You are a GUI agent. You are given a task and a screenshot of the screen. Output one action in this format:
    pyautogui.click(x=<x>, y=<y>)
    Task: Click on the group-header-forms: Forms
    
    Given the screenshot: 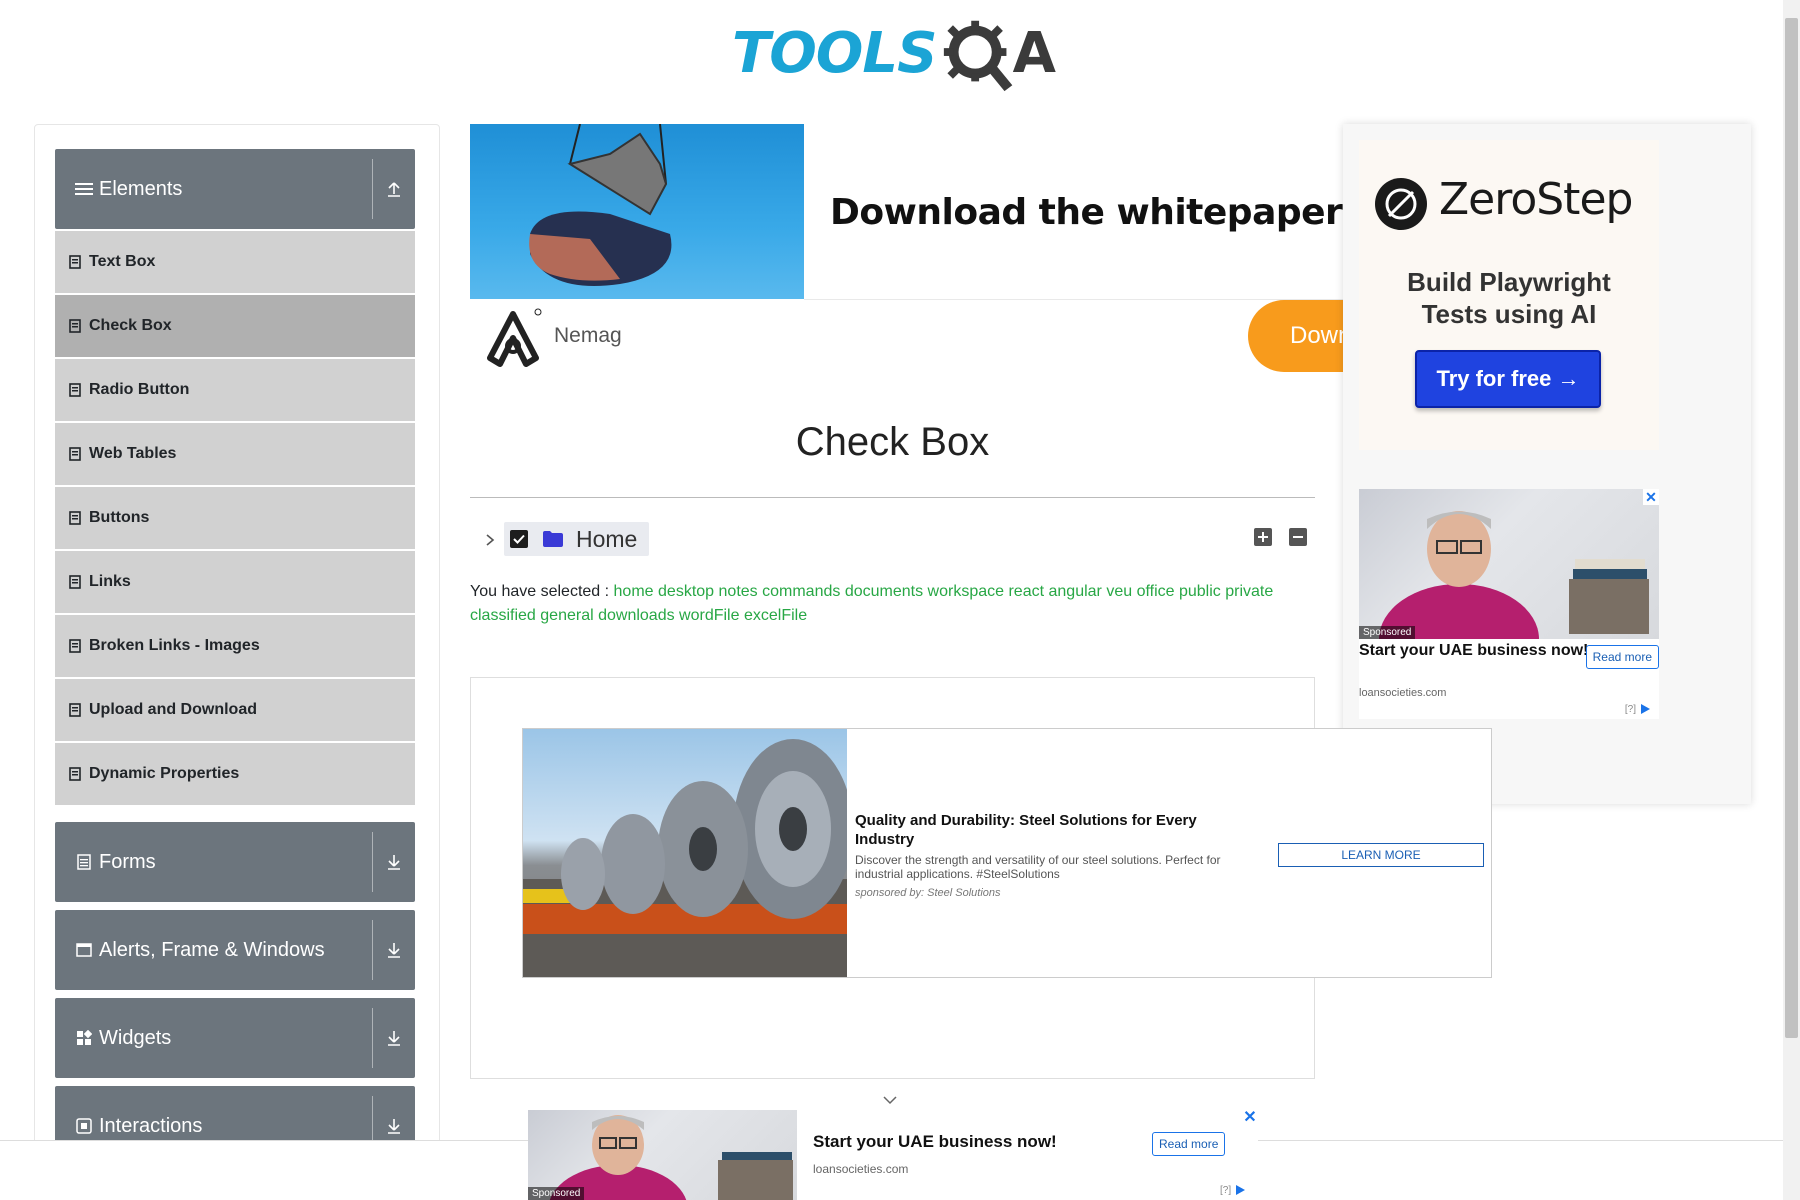 What is the action you would take?
    pyautogui.click(x=235, y=862)
    